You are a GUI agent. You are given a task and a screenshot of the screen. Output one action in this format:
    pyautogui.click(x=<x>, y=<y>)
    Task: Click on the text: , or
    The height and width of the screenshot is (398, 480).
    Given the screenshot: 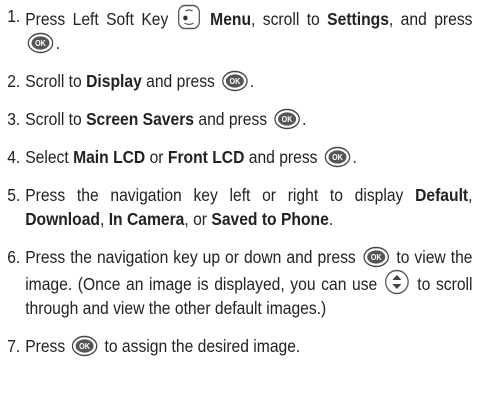 What is the action you would take?
    pyautogui.click(x=196, y=219)
    